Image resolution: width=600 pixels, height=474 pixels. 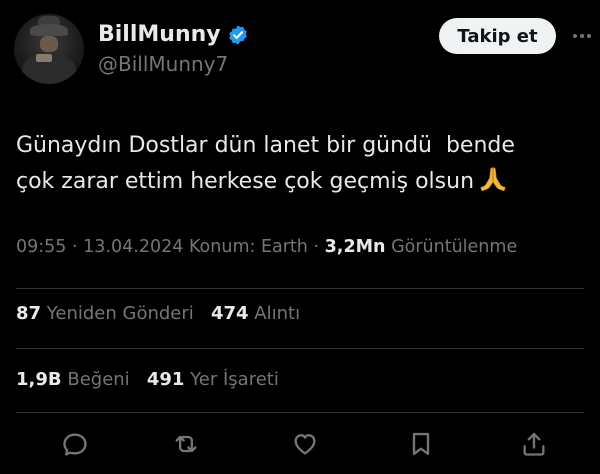 What do you see at coordinates (355, 247) in the screenshot?
I see `views-count: 3,2Mn` at bounding box center [355, 247].